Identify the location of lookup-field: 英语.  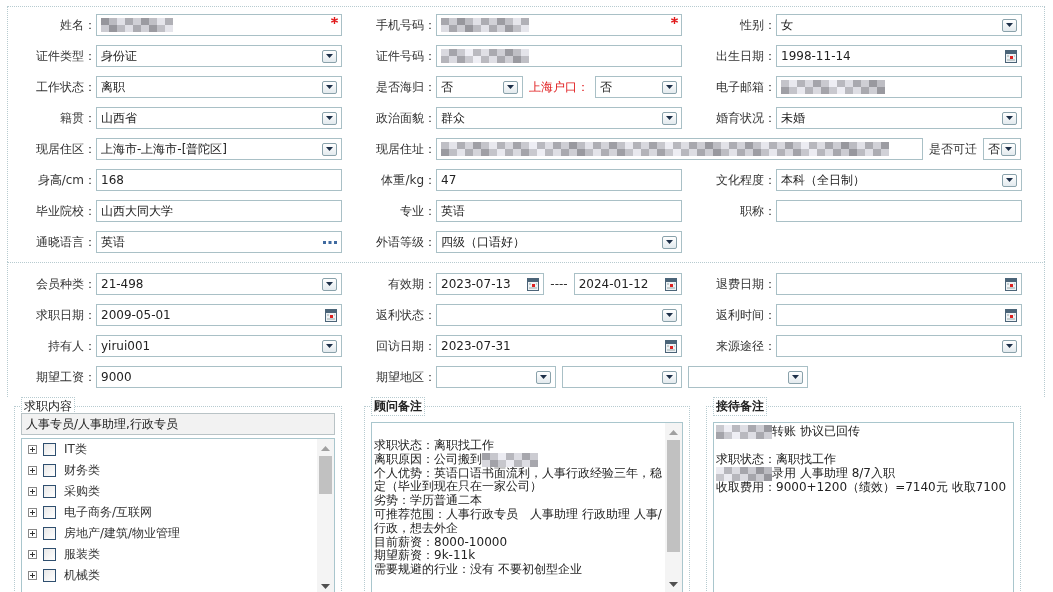
(219, 242).